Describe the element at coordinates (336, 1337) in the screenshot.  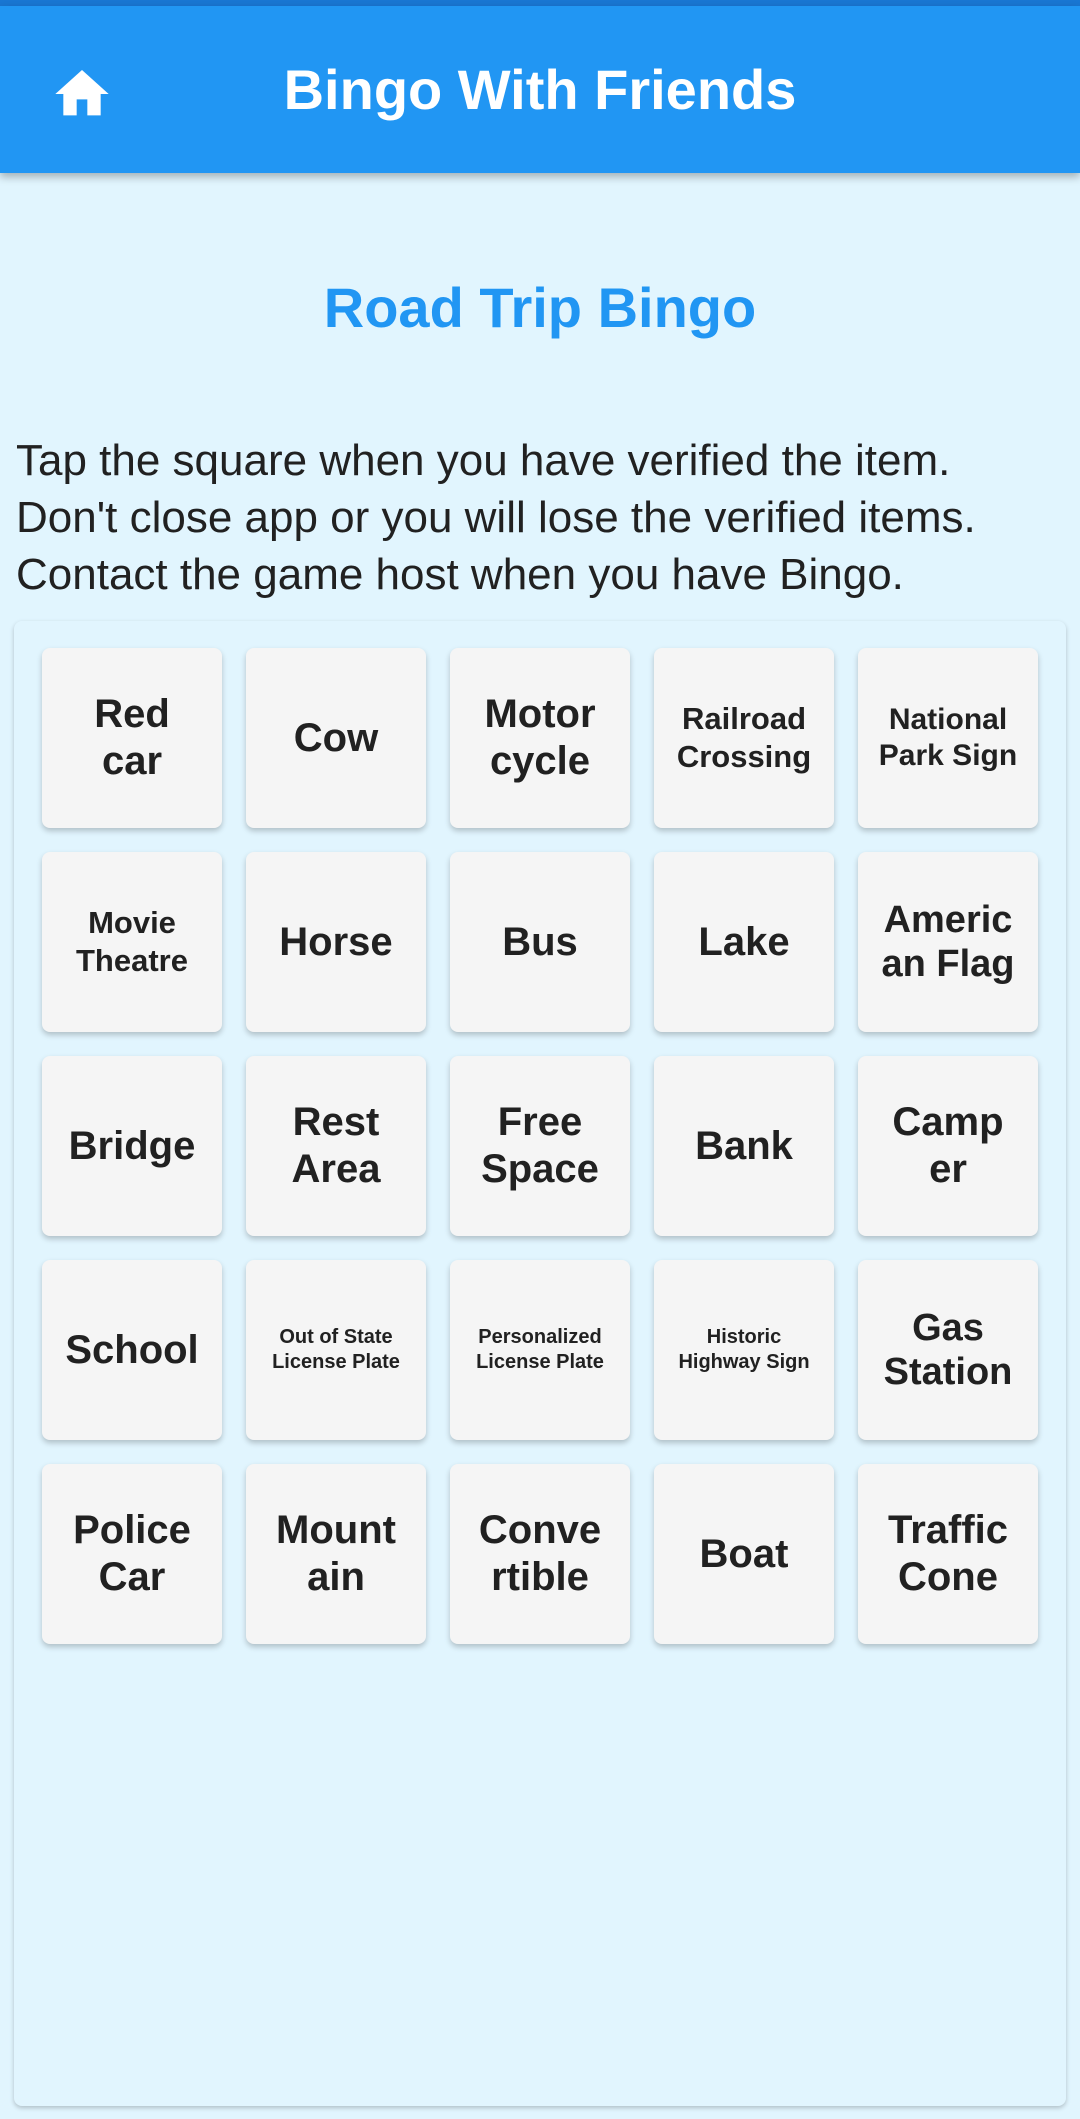
I see `bingo-square-label-line: Out of State` at that location.